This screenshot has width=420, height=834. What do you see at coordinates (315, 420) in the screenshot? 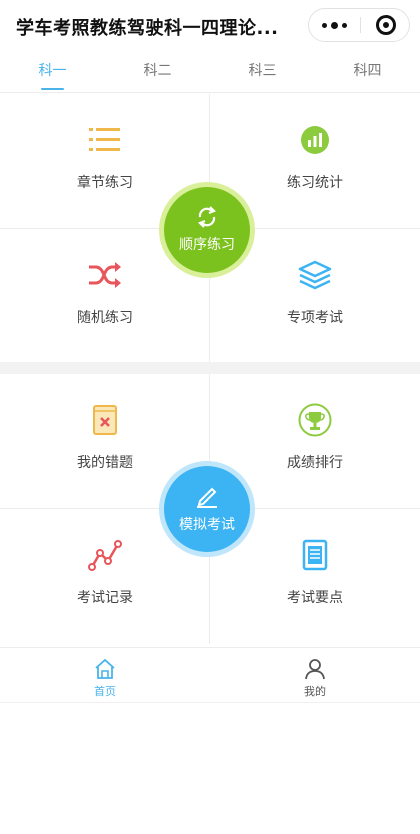
I see `trophy-icon` at bounding box center [315, 420].